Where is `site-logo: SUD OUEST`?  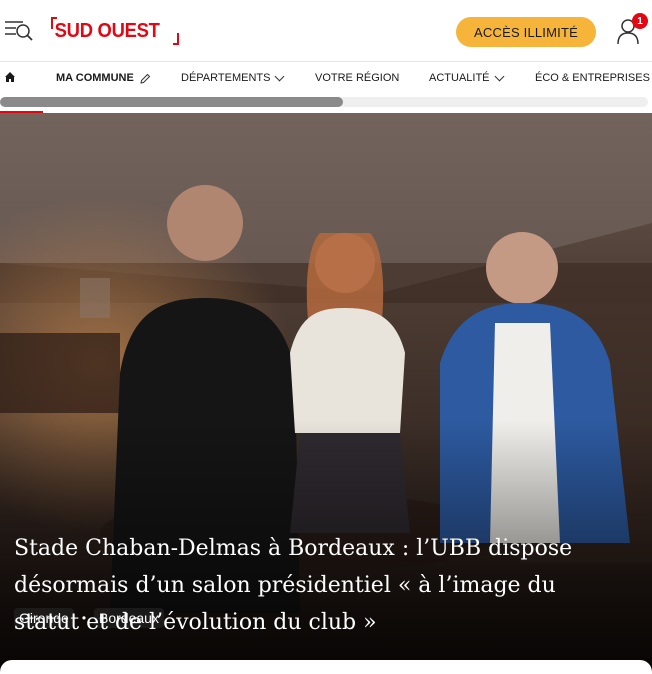
site-logo: SUD OUEST is located at coordinates (115, 31).